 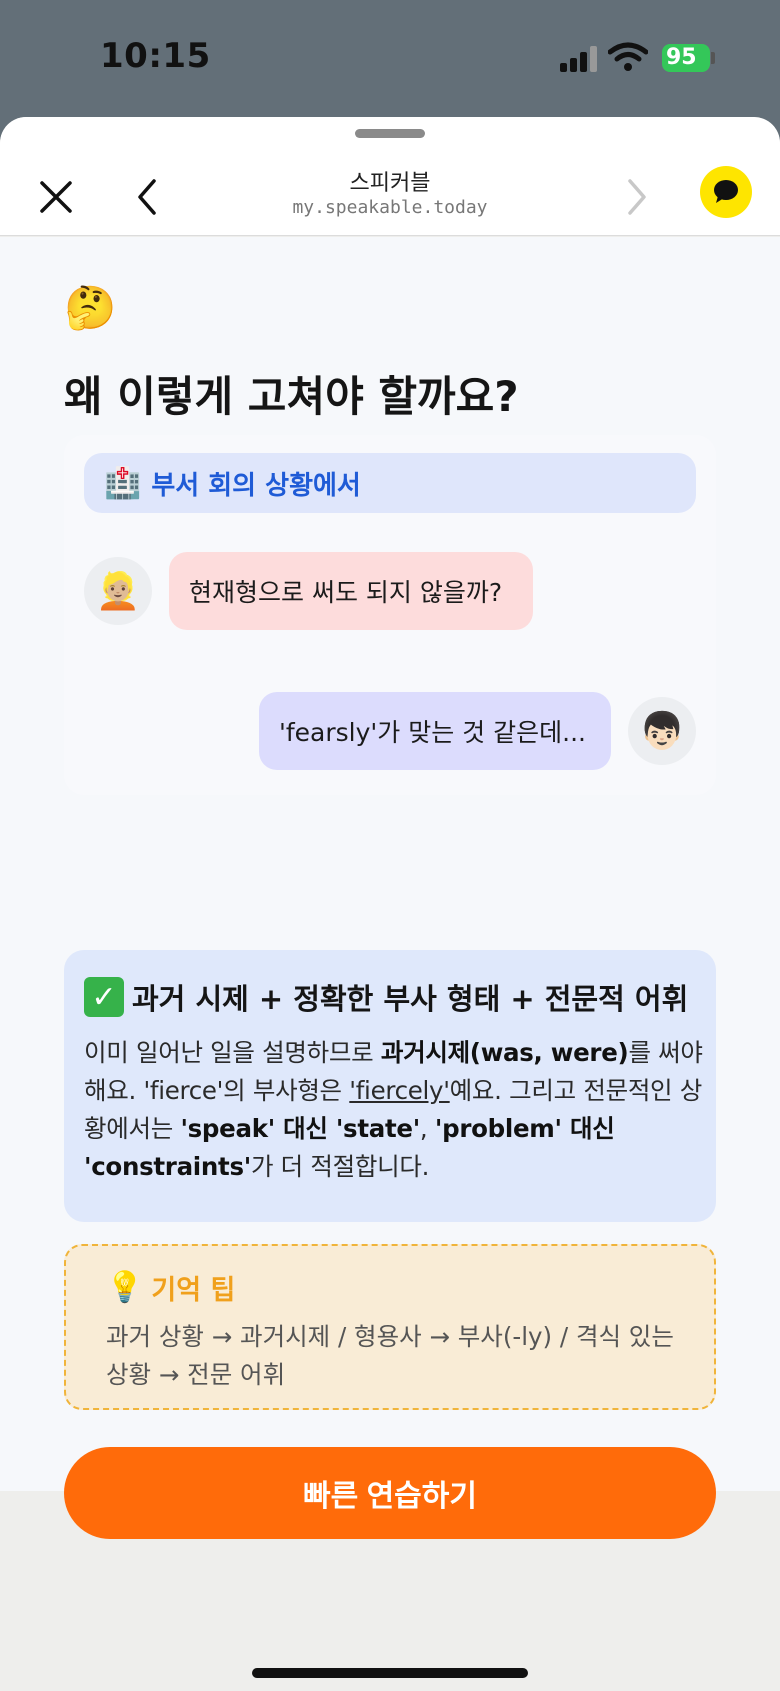 What do you see at coordinates (147, 197) in the screenshot?
I see `back-chevron-icon` at bounding box center [147, 197].